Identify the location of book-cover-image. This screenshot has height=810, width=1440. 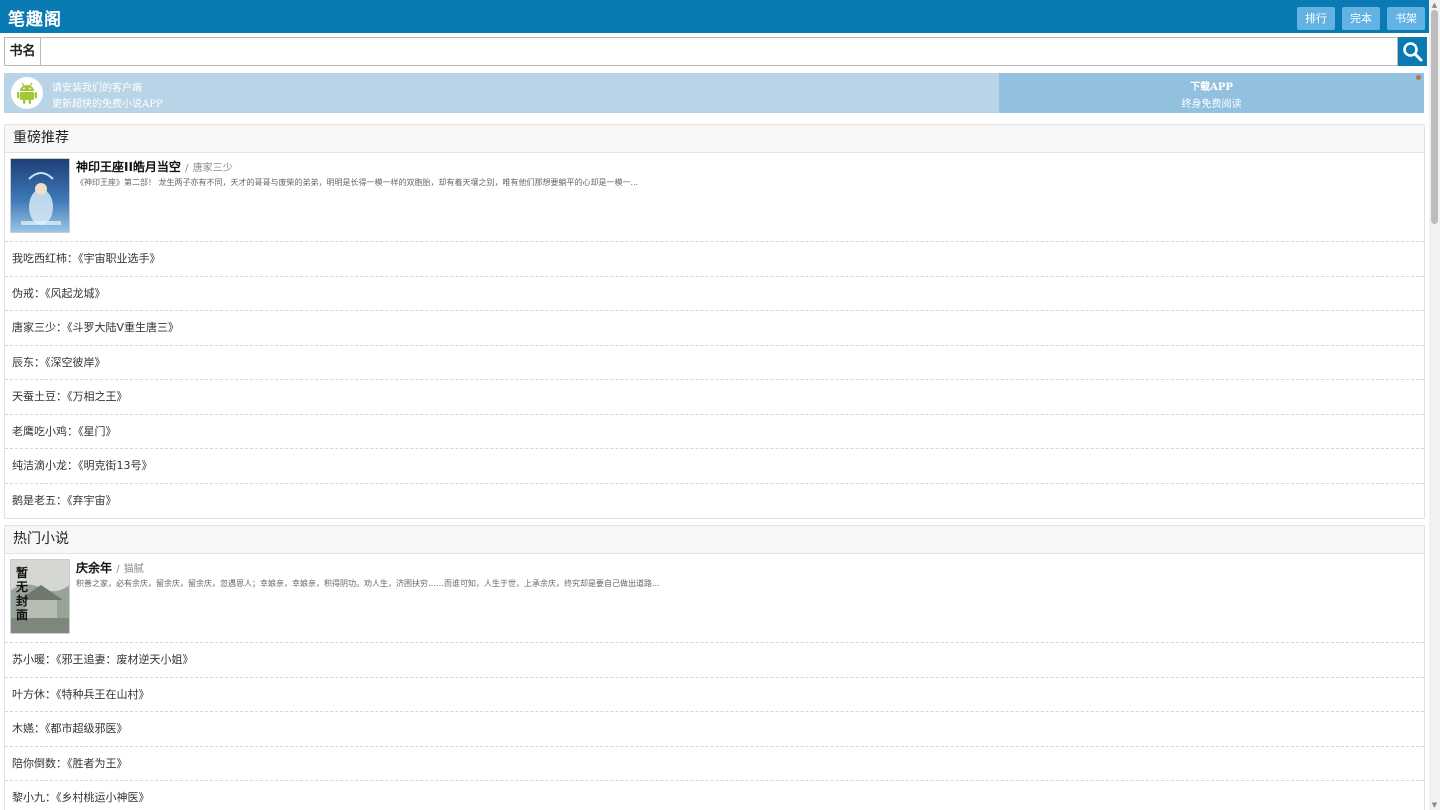
(40, 195).